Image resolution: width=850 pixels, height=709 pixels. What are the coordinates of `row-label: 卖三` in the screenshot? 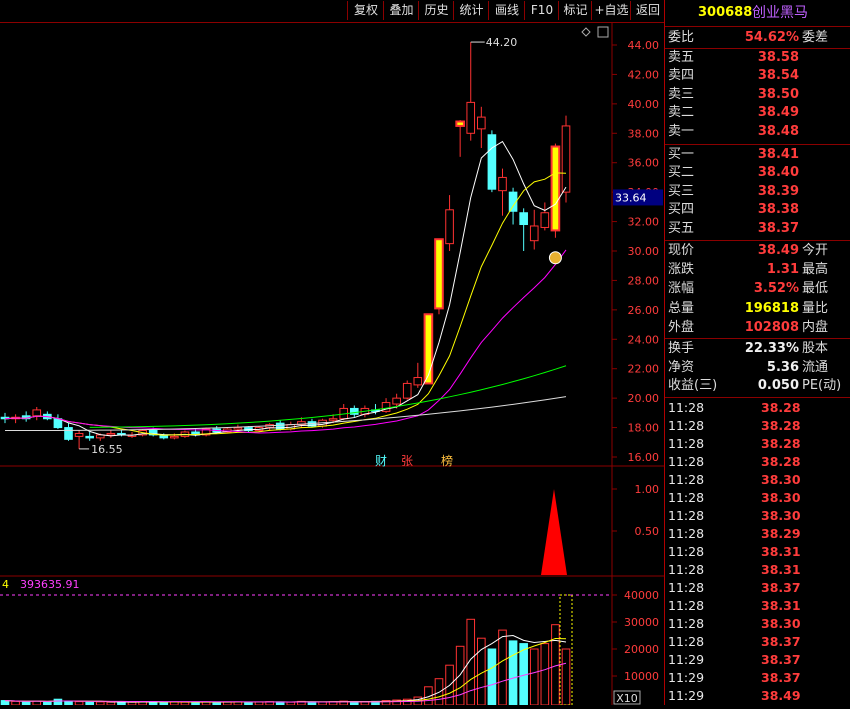 It's located at (681, 94).